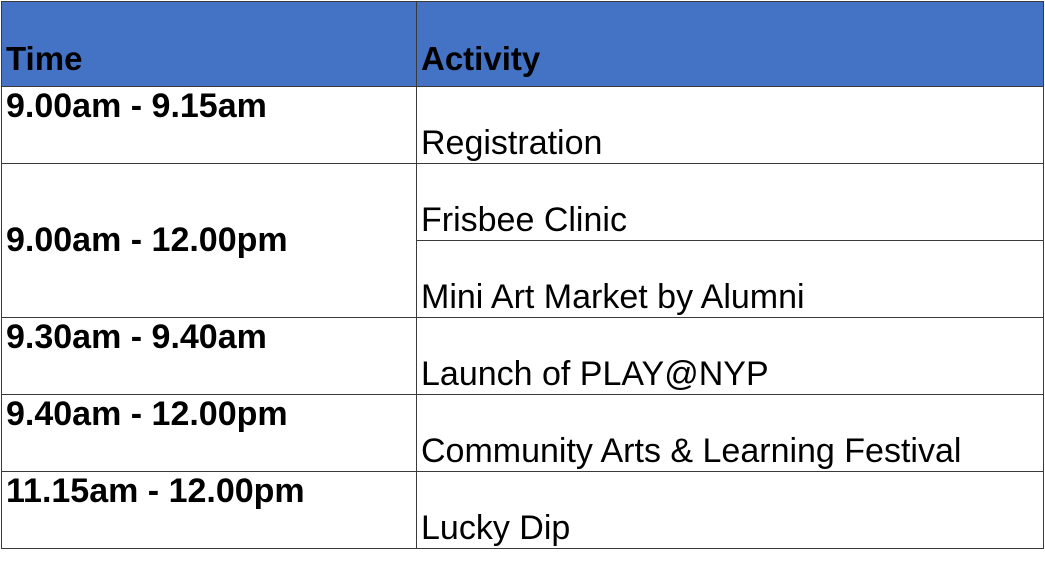 This screenshot has width=1045, height=578. Describe the element at coordinates (730, 279) in the screenshot. I see `activity-cell: Mini Art Market by Alumni` at that location.